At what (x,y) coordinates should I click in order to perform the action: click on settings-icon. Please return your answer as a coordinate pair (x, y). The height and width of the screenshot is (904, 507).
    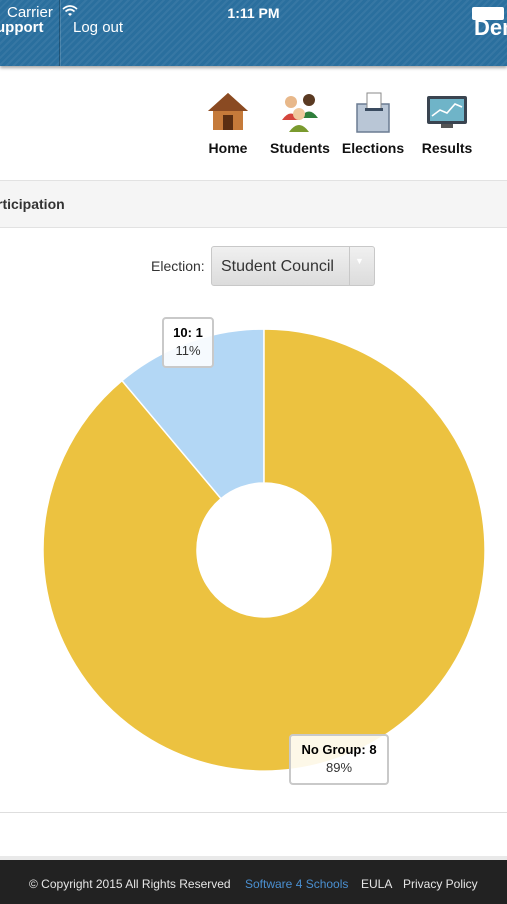
    Looking at the image, I should click on (502, 112).